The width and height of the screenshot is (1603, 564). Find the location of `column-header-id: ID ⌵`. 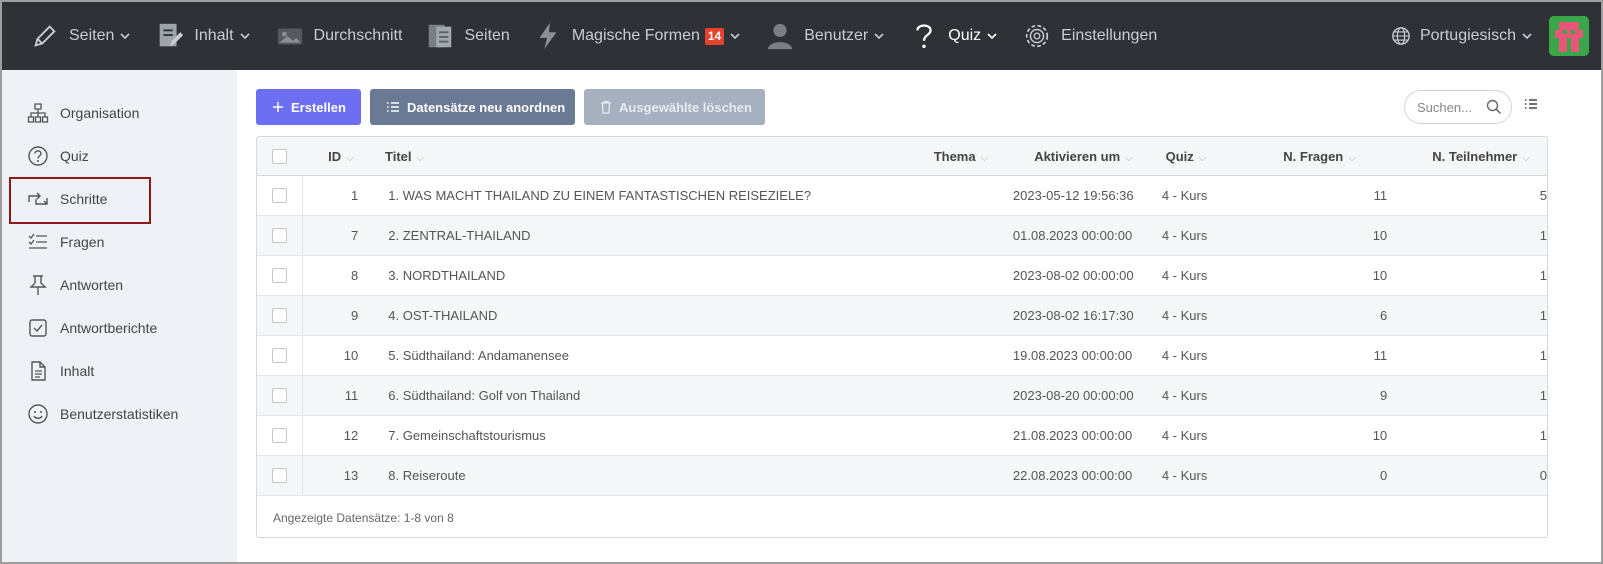

column-header-id: ID ⌵ is located at coordinates (343, 156).